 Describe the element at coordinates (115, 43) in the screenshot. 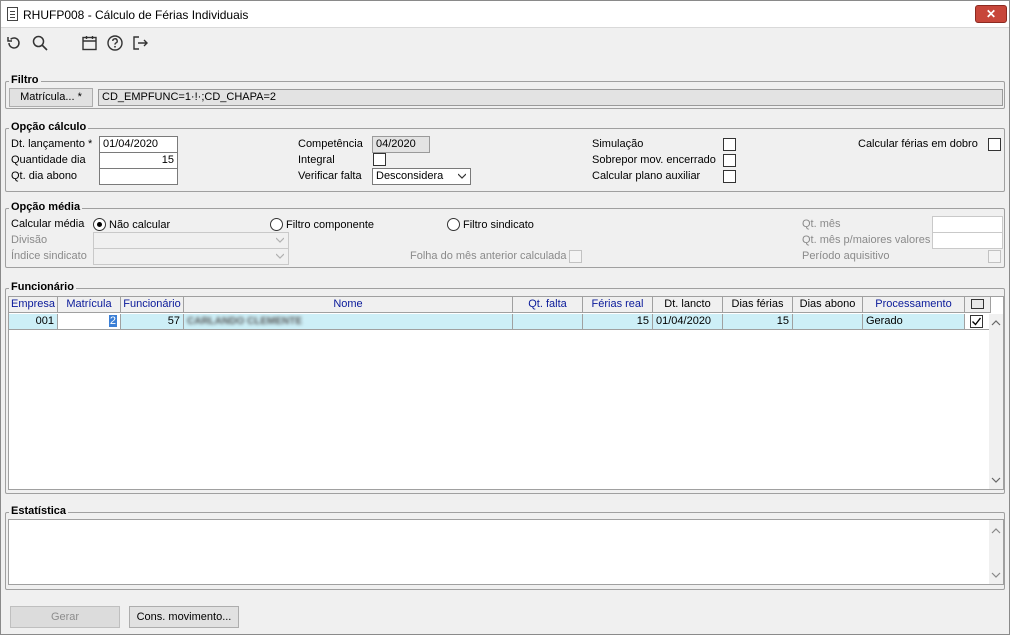

I see `help-icon` at that location.